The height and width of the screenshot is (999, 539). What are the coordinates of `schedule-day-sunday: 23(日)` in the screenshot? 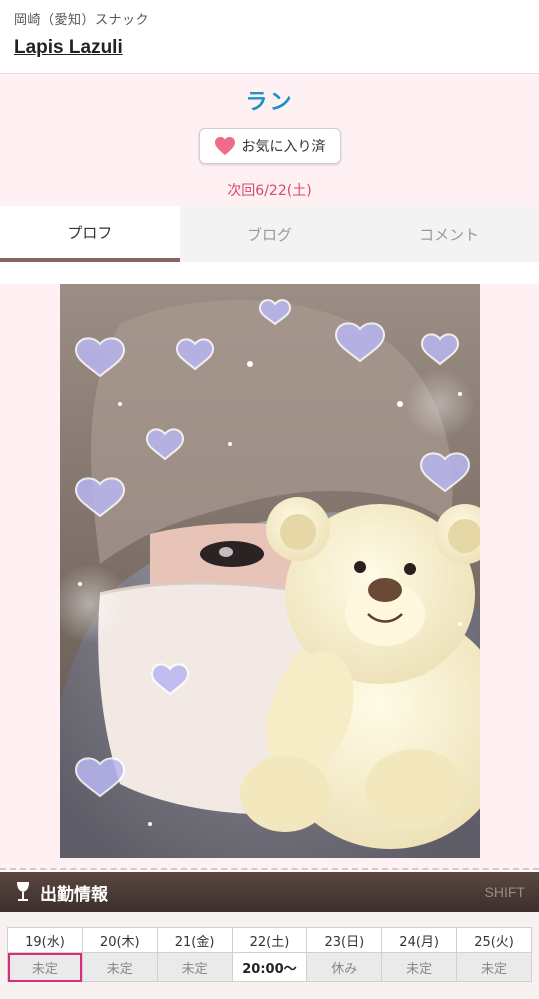 It's located at (344, 940).